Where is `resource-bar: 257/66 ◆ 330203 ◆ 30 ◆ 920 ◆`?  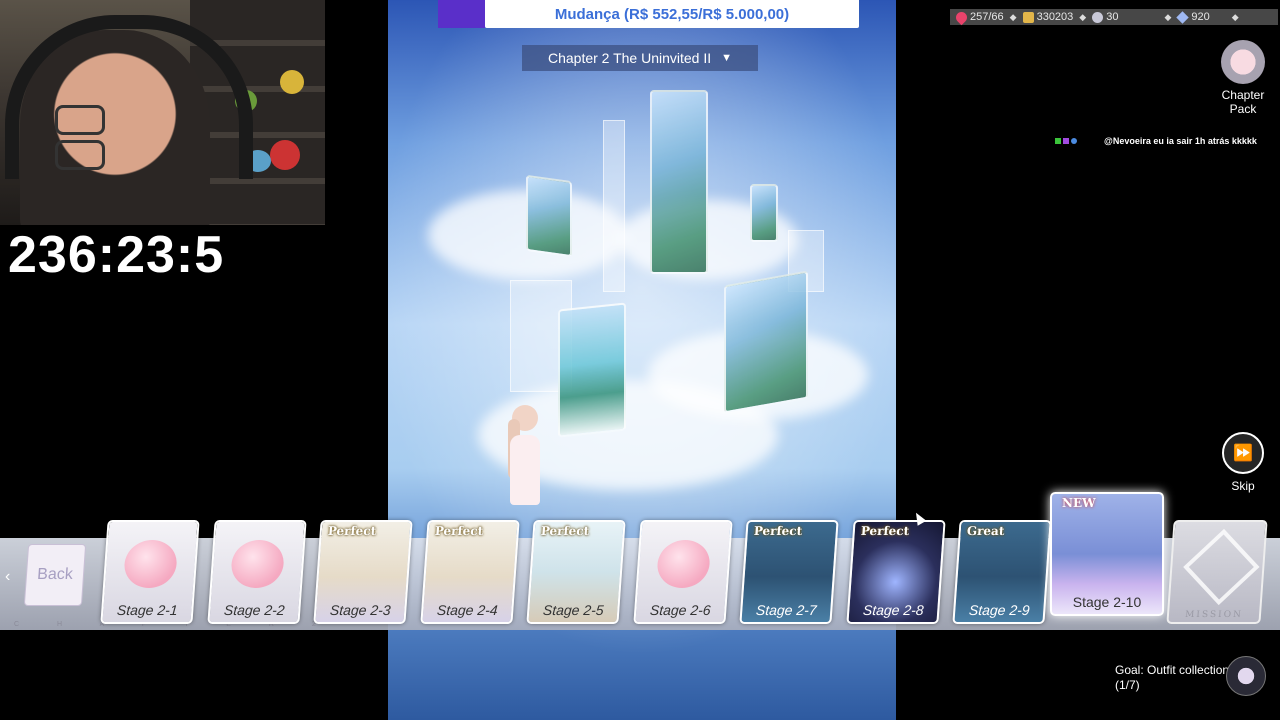 resource-bar: 257/66 ◆ 330203 ◆ 30 ◆ 920 ◆ is located at coordinates (1114, 17).